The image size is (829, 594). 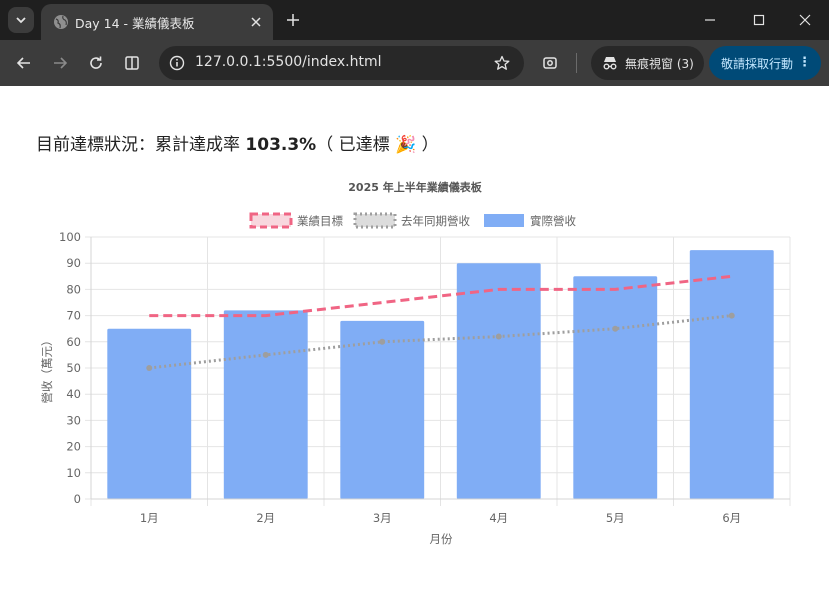 What do you see at coordinates (73, 342) in the screenshot?
I see `y-tick-label: 60` at bounding box center [73, 342].